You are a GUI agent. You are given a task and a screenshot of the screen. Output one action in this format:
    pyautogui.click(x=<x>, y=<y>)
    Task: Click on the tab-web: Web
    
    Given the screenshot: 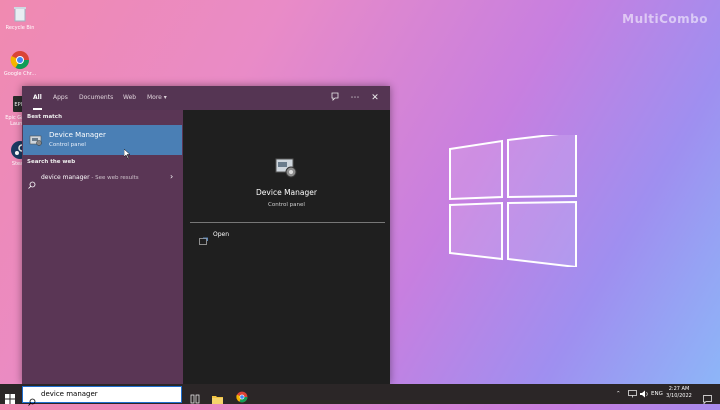 What is the action you would take?
    pyautogui.click(x=129, y=98)
    